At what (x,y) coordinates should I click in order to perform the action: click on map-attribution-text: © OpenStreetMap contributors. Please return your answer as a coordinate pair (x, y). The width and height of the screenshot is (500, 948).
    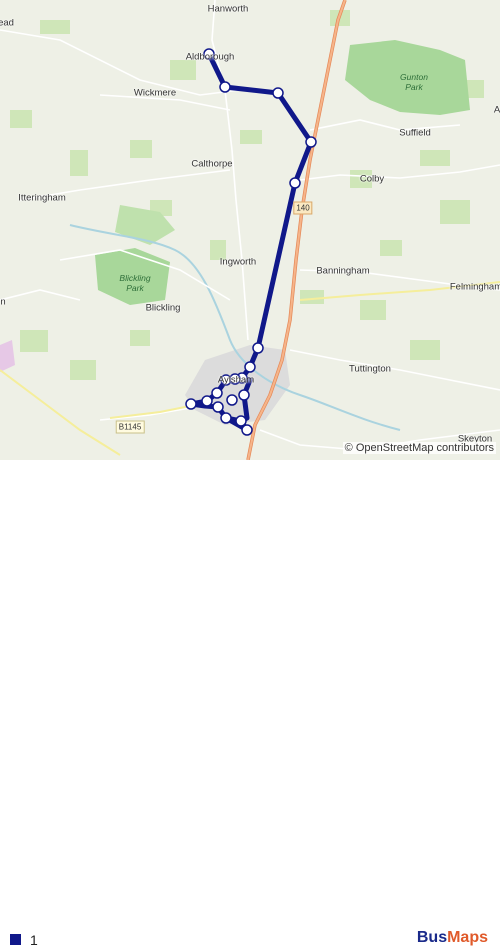
    Looking at the image, I should click on (419, 448).